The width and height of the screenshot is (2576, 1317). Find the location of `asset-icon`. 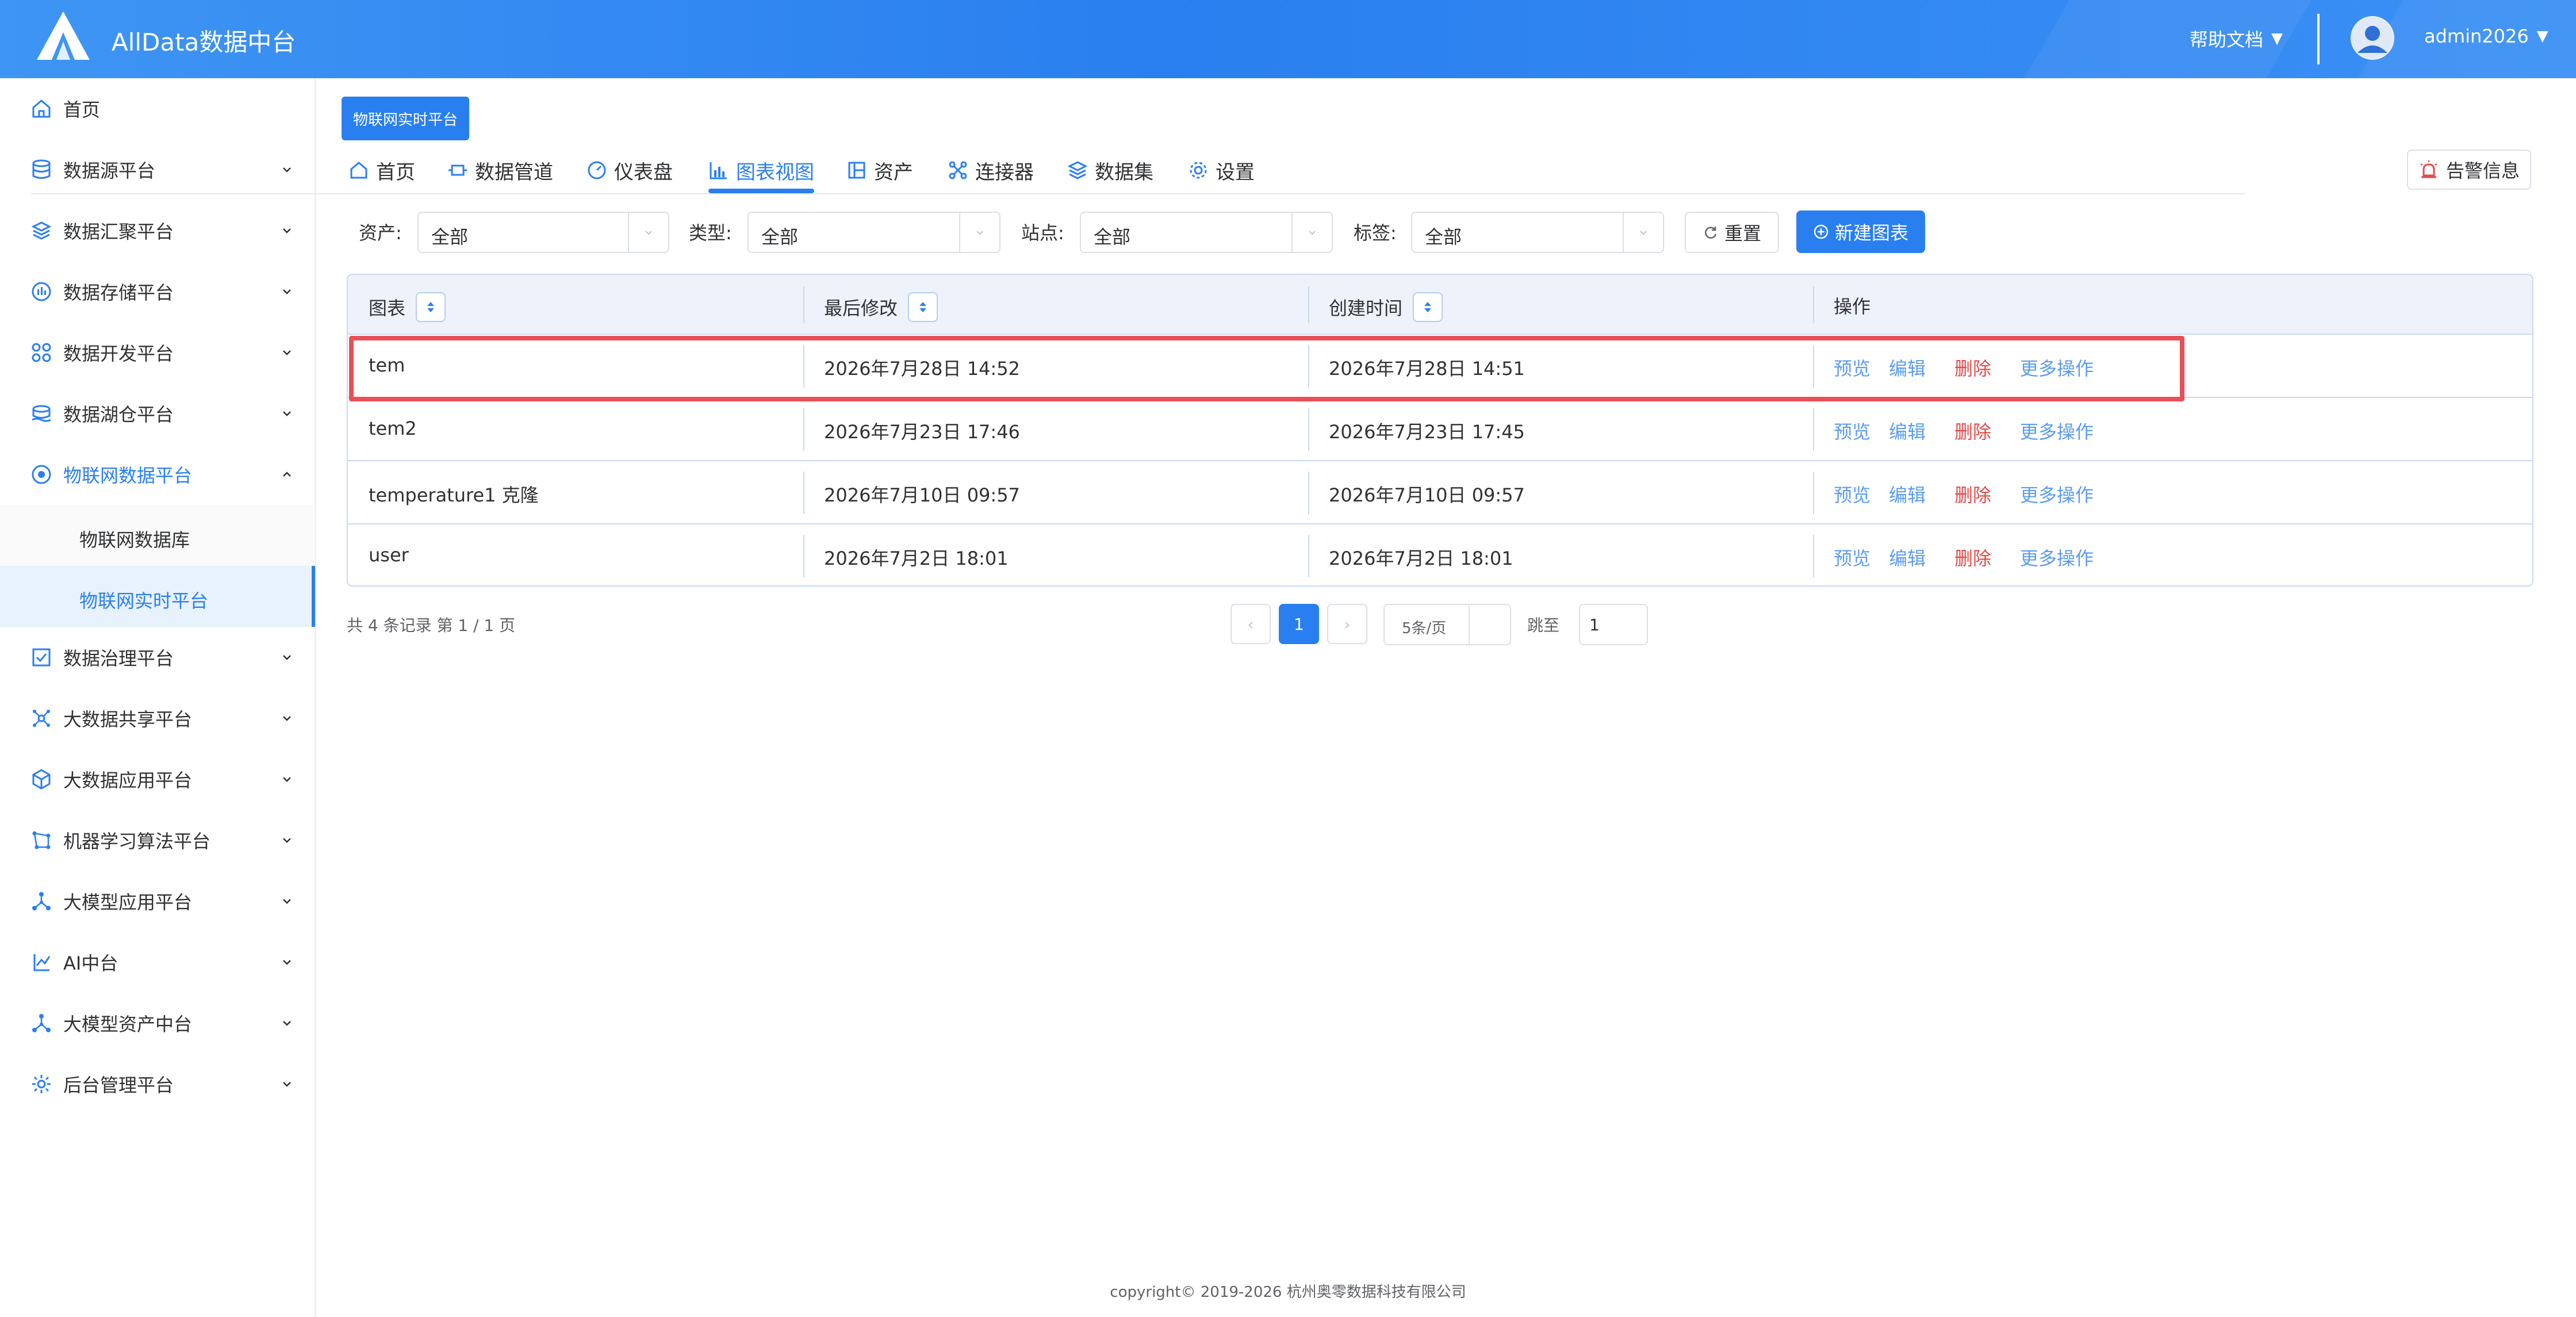

asset-icon is located at coordinates (856, 170).